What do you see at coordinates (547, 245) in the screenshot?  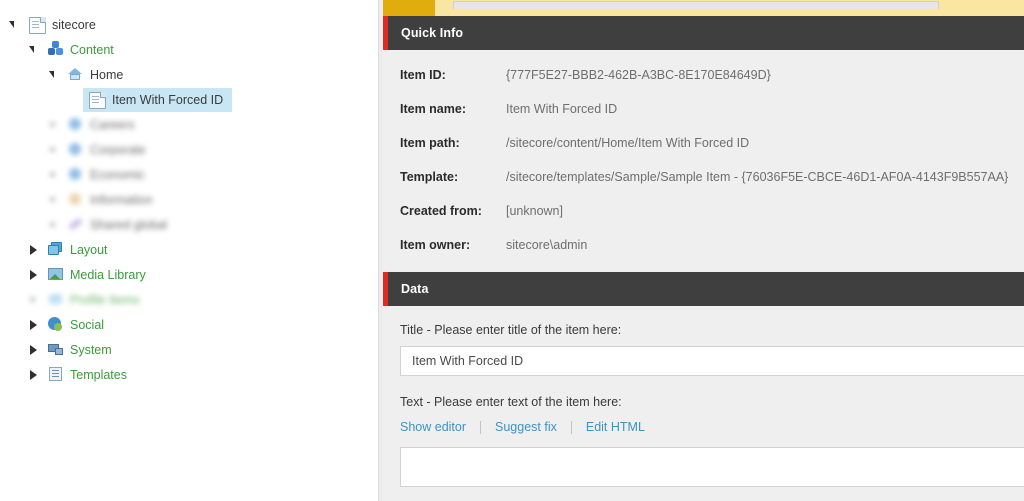 I see `quick-info-value: sitecore\admin` at bounding box center [547, 245].